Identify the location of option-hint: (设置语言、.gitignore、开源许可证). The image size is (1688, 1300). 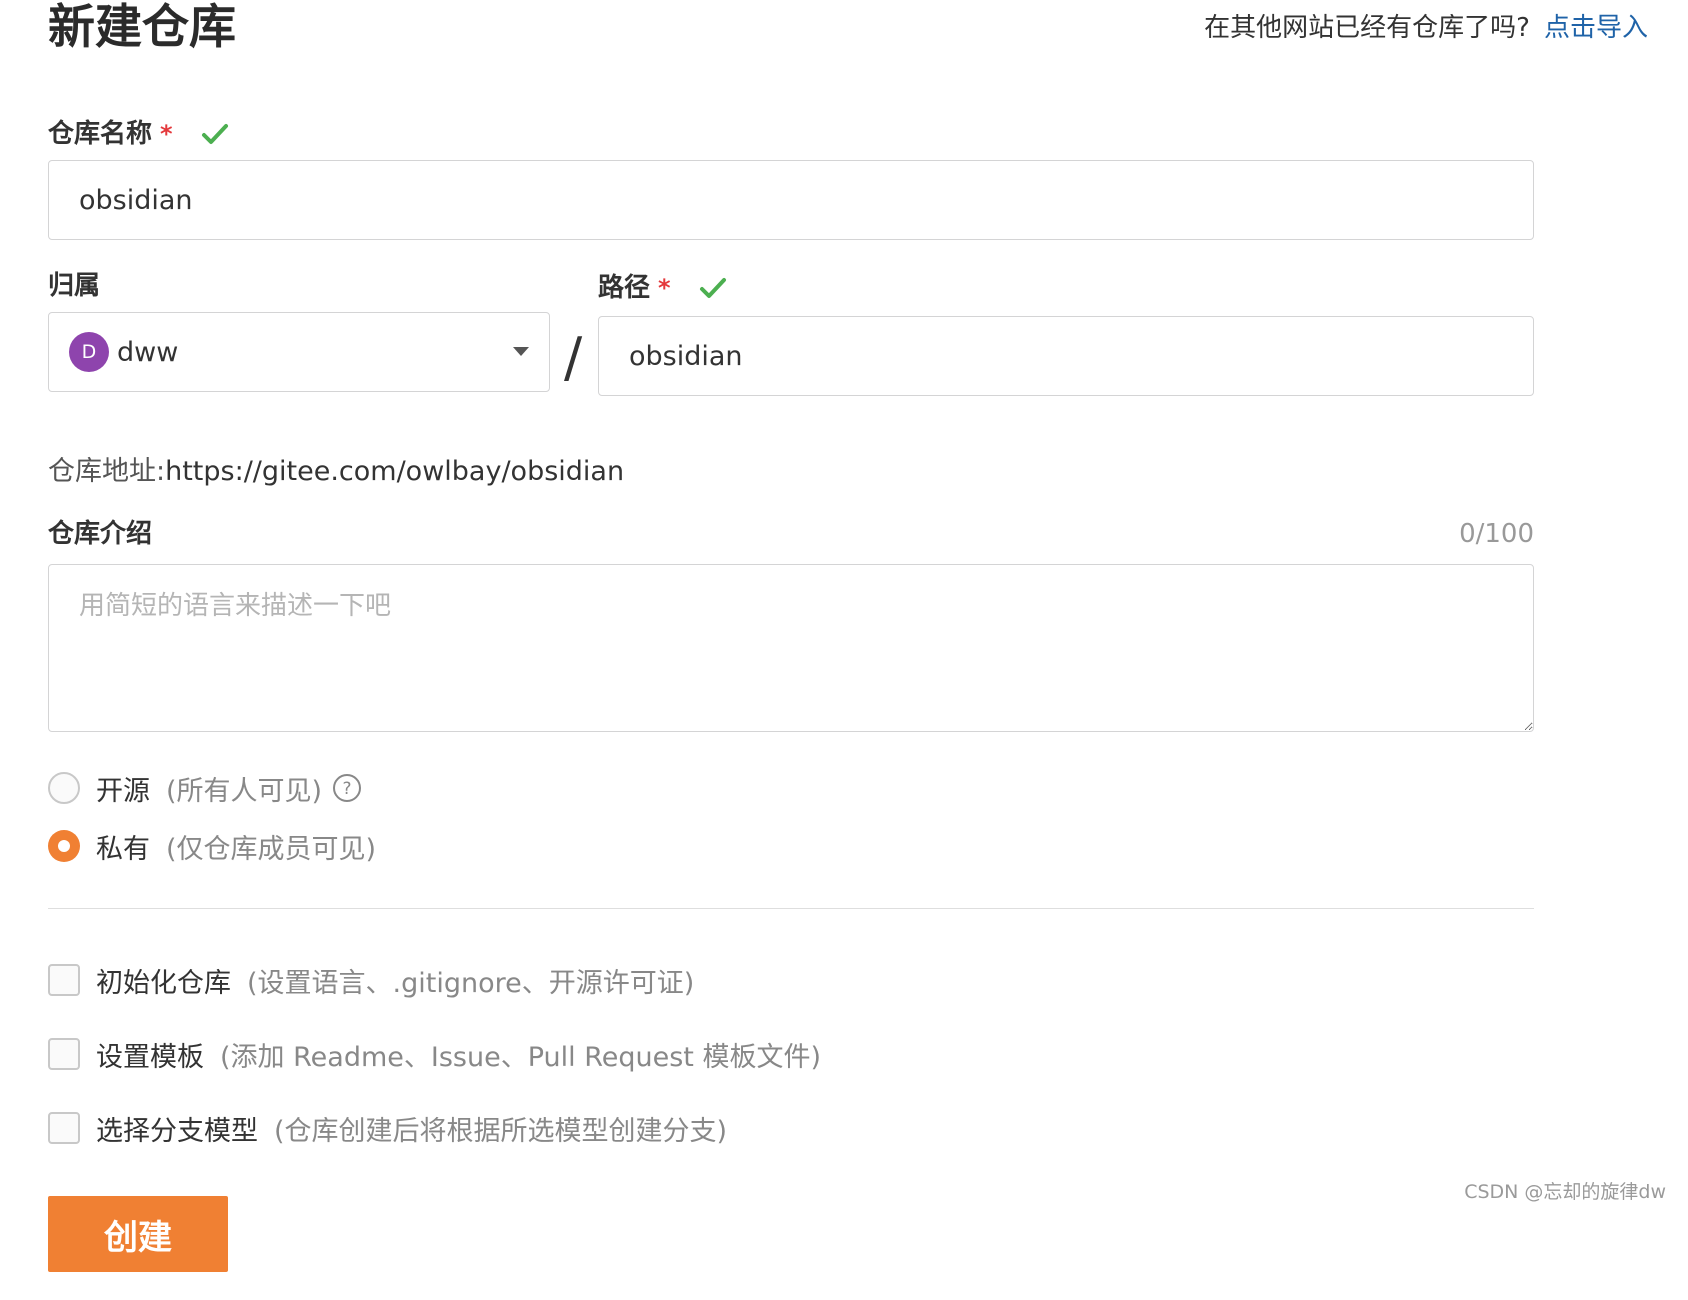
(471, 983).